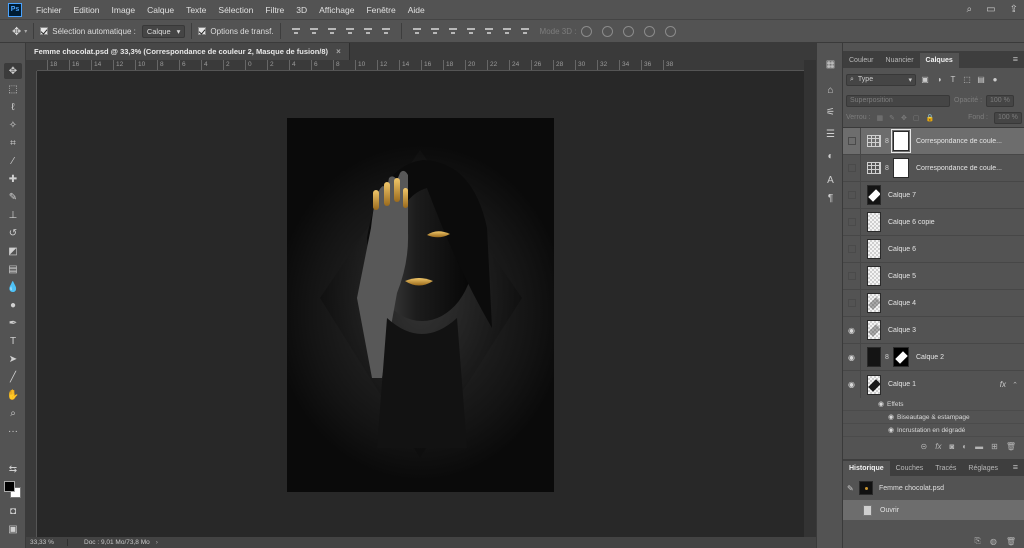  Describe the element at coordinates (13, 377) in the screenshot. I see `line-tool-icon: ╱` at that location.